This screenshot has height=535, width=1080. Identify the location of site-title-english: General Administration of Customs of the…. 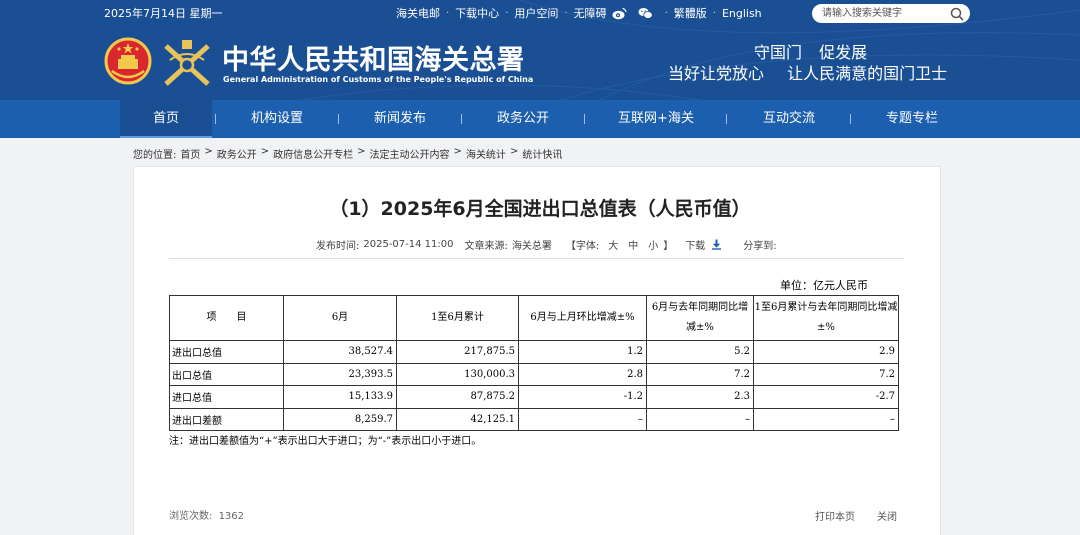
(378, 79).